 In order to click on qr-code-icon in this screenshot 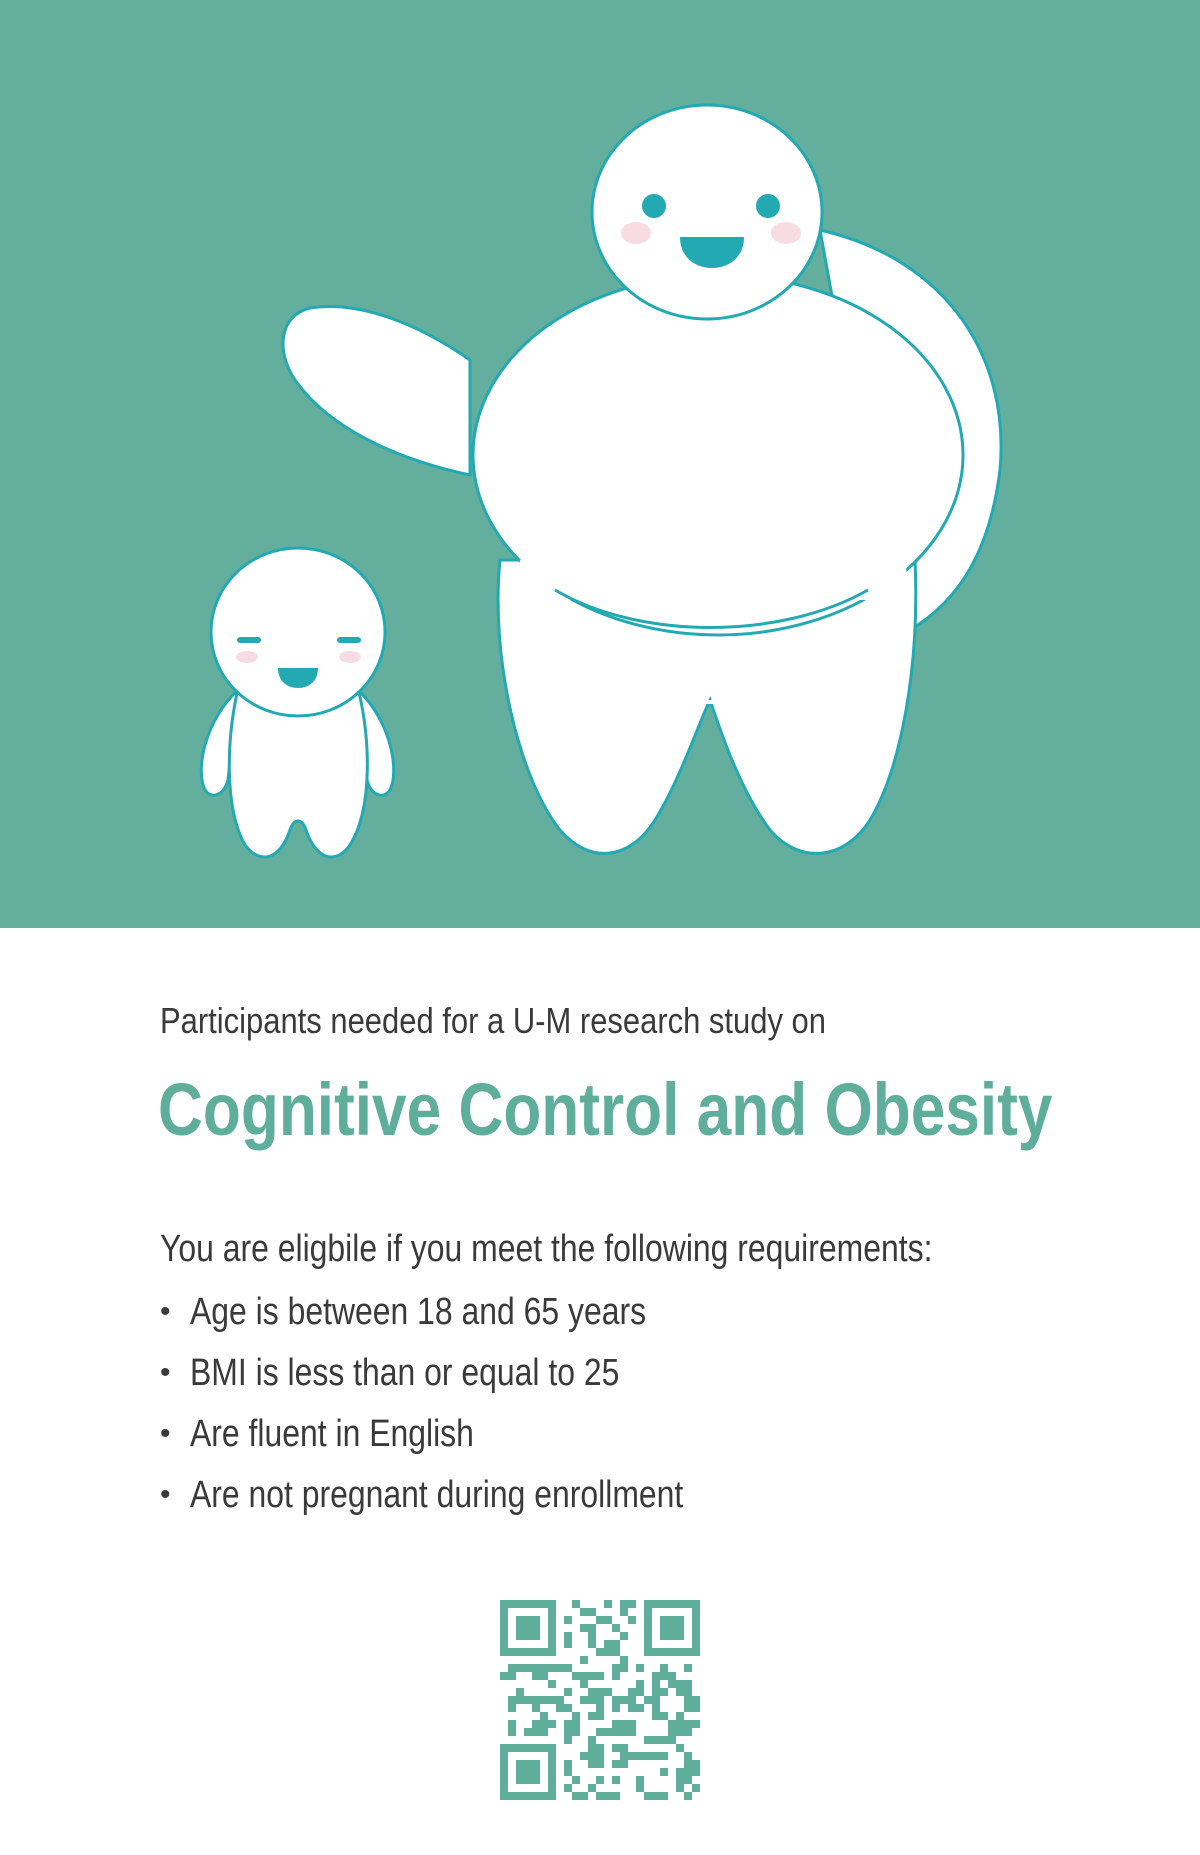, I will do `click(600, 1700)`.